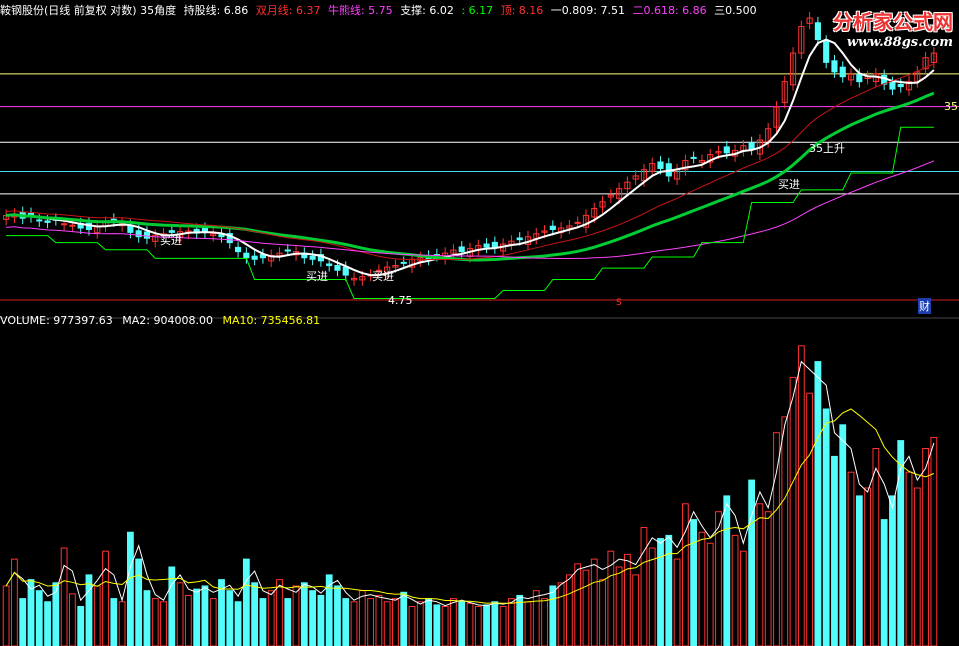  Describe the element at coordinates (893, 28) in the screenshot. I see `site-watermark: 分析家公式网 www.88gs.com` at that location.